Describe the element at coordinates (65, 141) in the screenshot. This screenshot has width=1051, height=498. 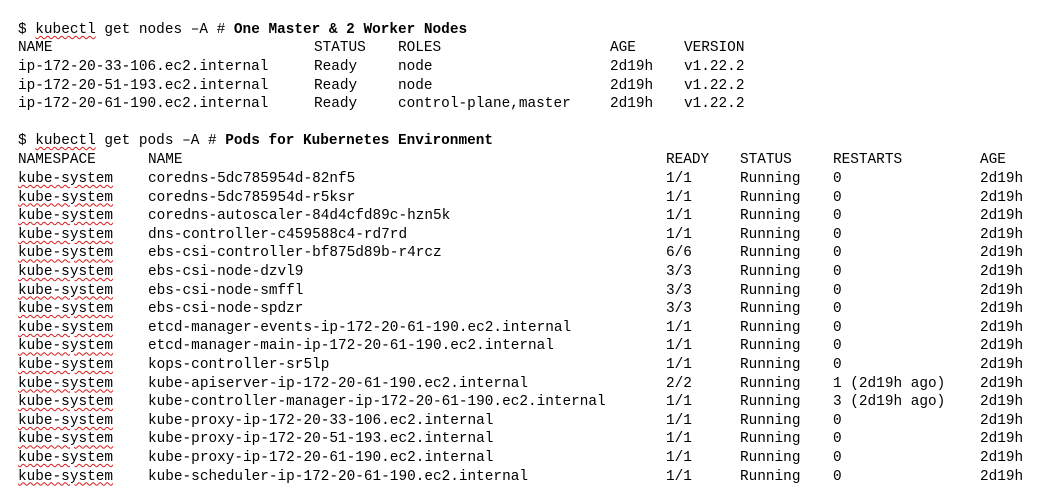
I see `kubectl-command: kubectl` at that location.